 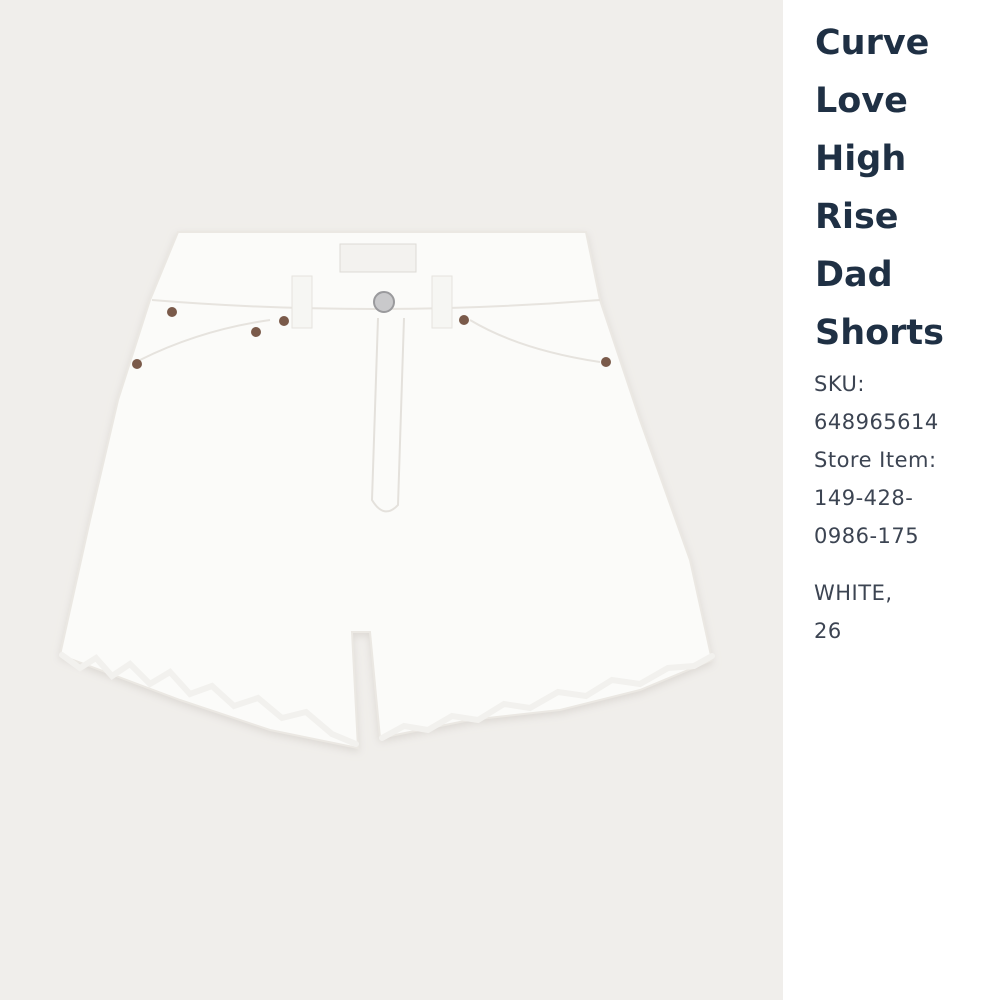 What do you see at coordinates (854, 275) in the screenshot?
I see `title-line: Dad` at bounding box center [854, 275].